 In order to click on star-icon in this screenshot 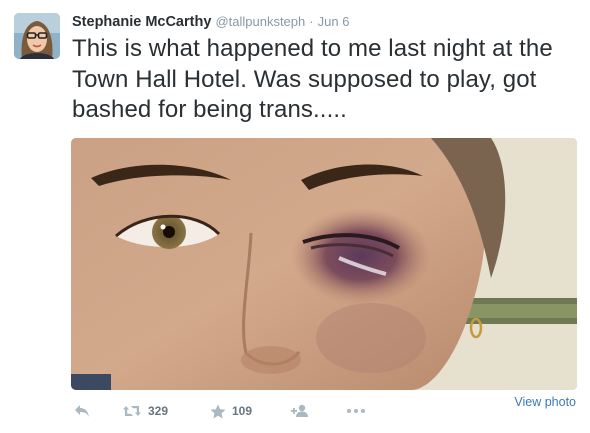, I will do `click(218, 411)`.